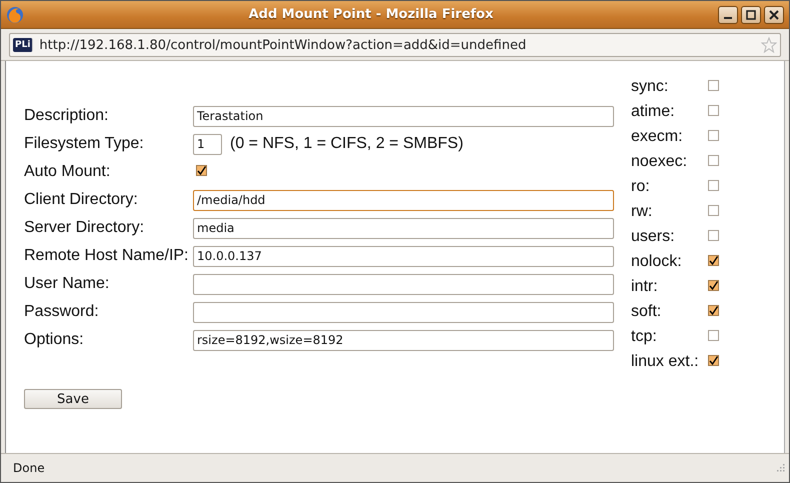  I want to click on url-text: http://192.168.1.80/control/mountPointWindow?action=add&id=undefined, so click(283, 45).